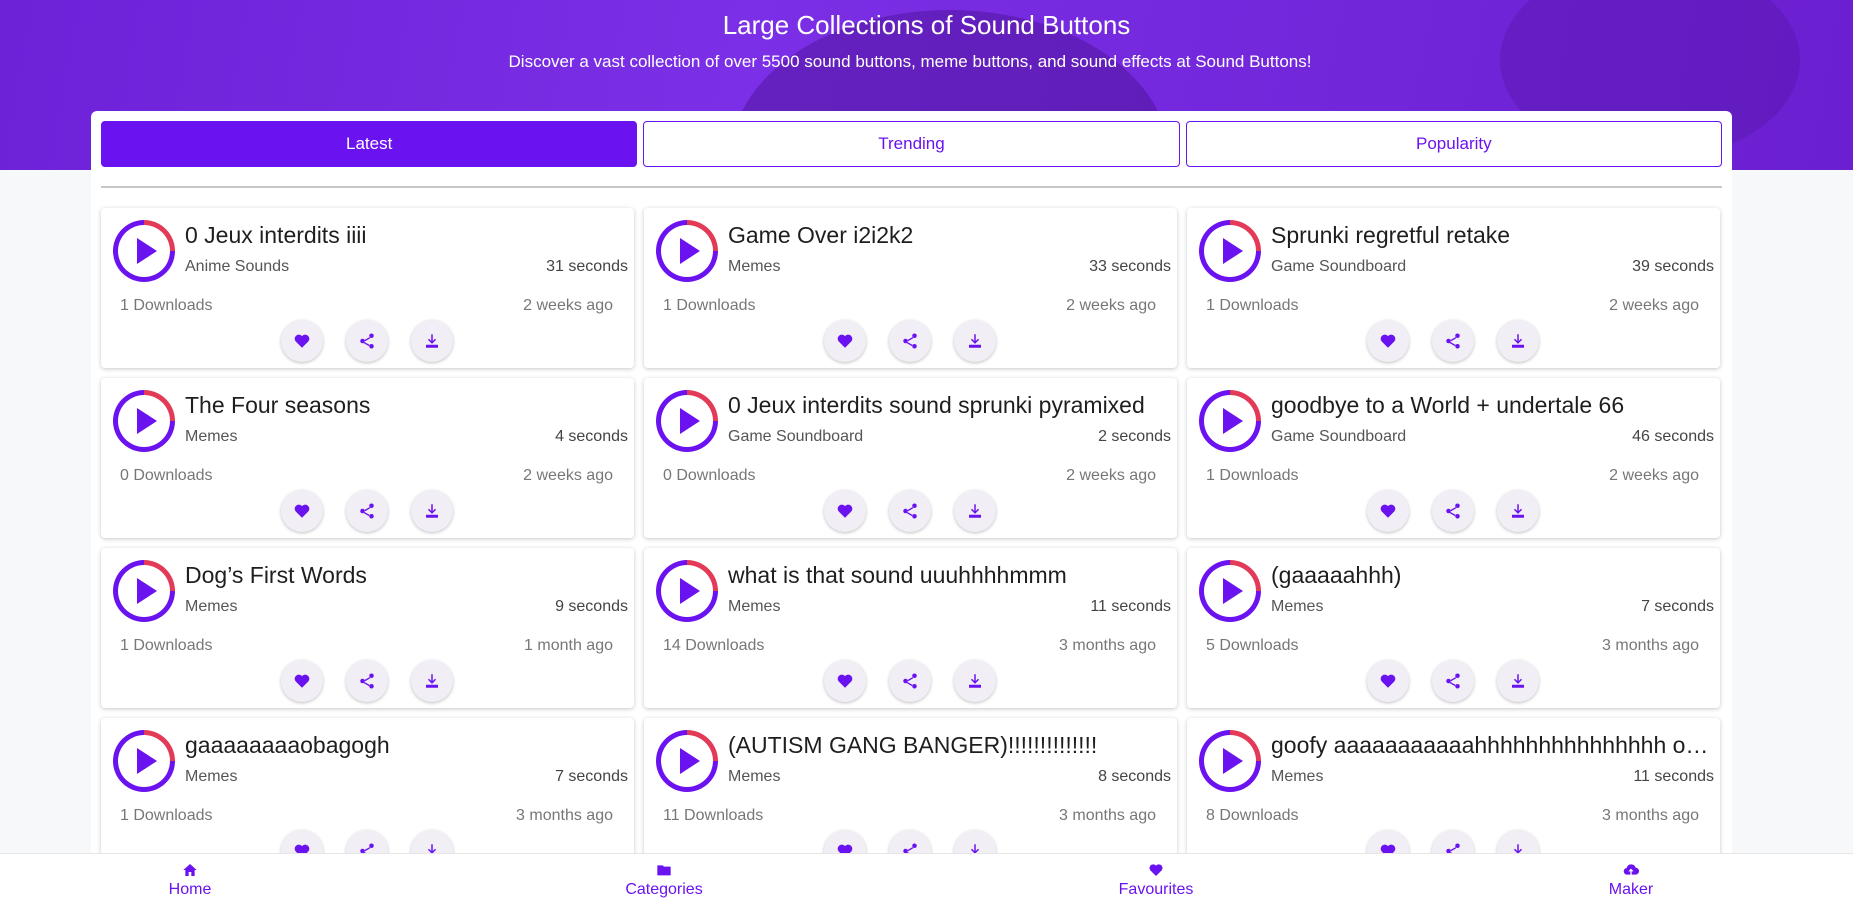  Describe the element at coordinates (1491, 575) in the screenshot. I see `sound-title: (gaaaaahhh)` at that location.